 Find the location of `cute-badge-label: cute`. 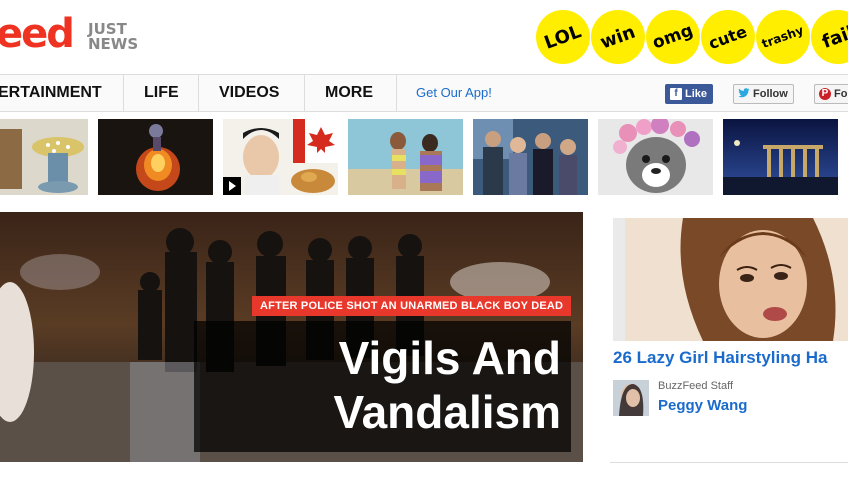

cute-badge-label: cute is located at coordinates (728, 37).